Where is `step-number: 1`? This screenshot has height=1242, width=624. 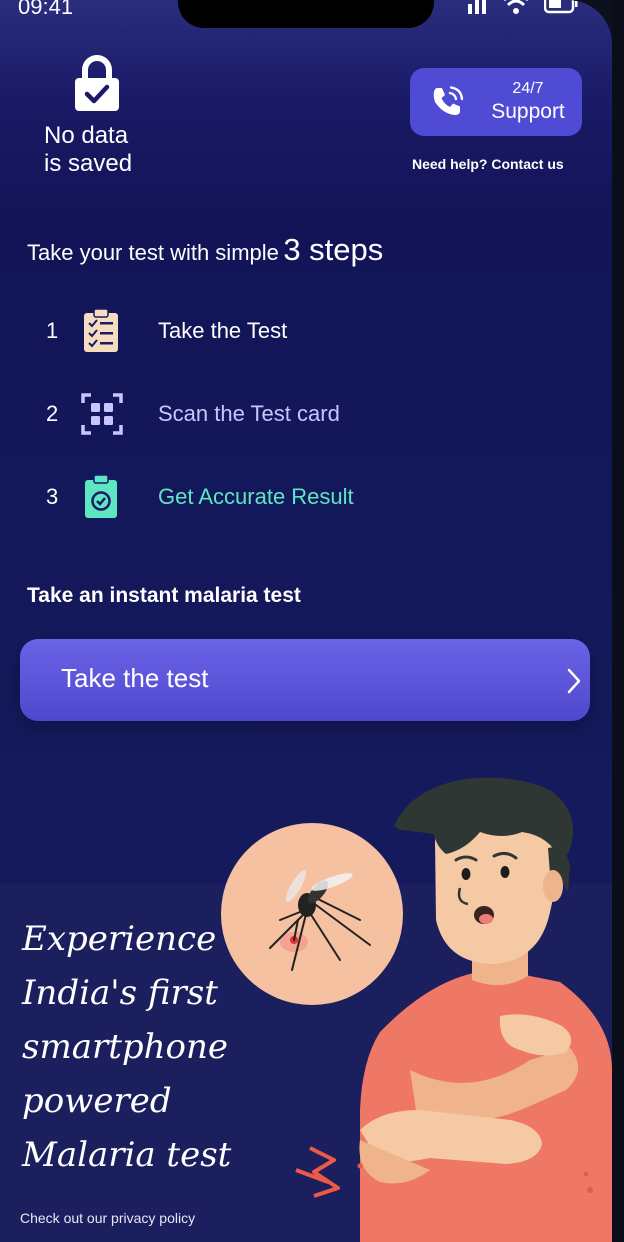
step-number: 1 is located at coordinates (52, 330).